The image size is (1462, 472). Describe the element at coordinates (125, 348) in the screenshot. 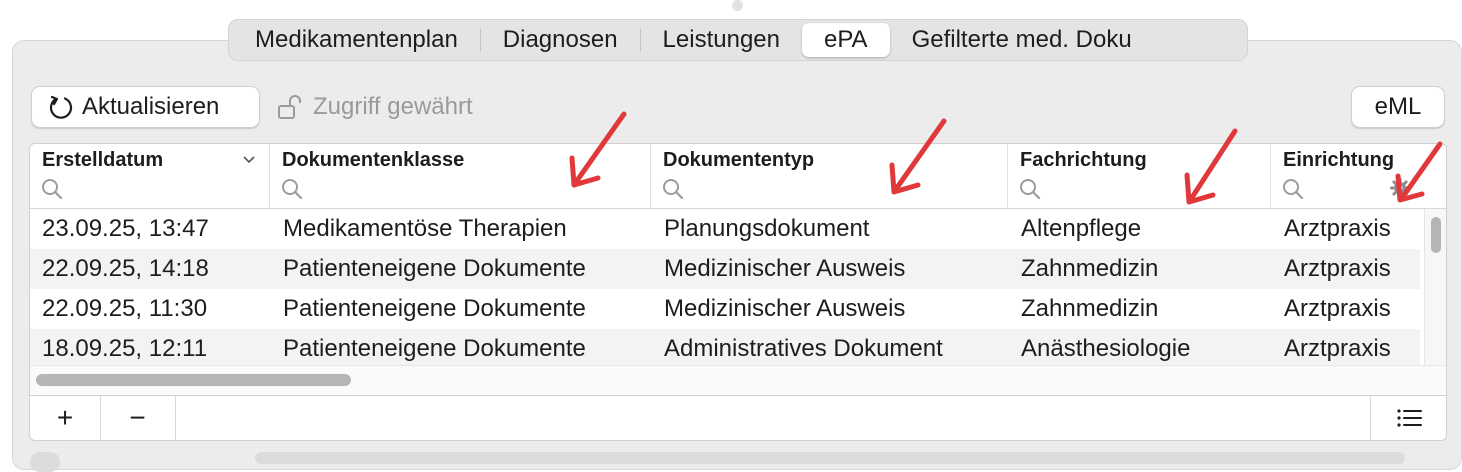

I see `cell-erstelldatum: 18.09.25, 12:11` at that location.